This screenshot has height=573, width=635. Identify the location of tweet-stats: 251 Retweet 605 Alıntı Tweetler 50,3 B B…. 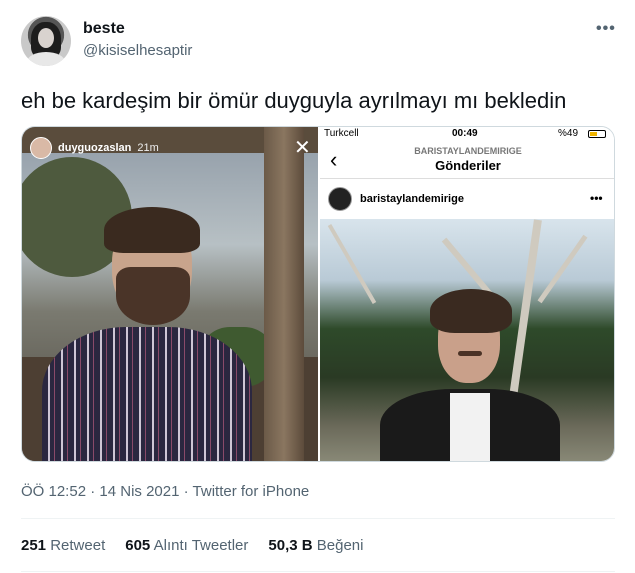
(192, 545).